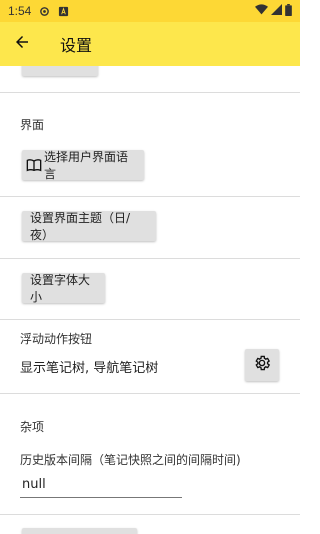 Image resolution: width=320 pixels, height=534 pixels. What do you see at coordinates (32, 125) in the screenshot?
I see `section-label-interface: 界面` at bounding box center [32, 125].